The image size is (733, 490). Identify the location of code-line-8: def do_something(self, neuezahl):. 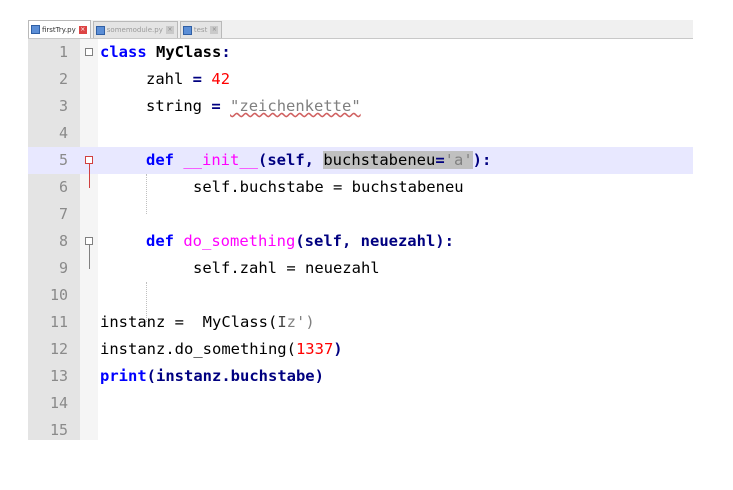
(300, 241).